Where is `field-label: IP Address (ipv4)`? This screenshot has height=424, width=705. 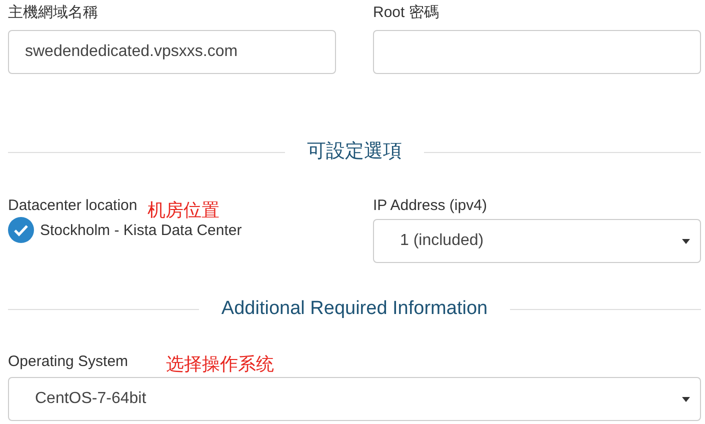 field-label: IP Address (ipv4) is located at coordinates (430, 206).